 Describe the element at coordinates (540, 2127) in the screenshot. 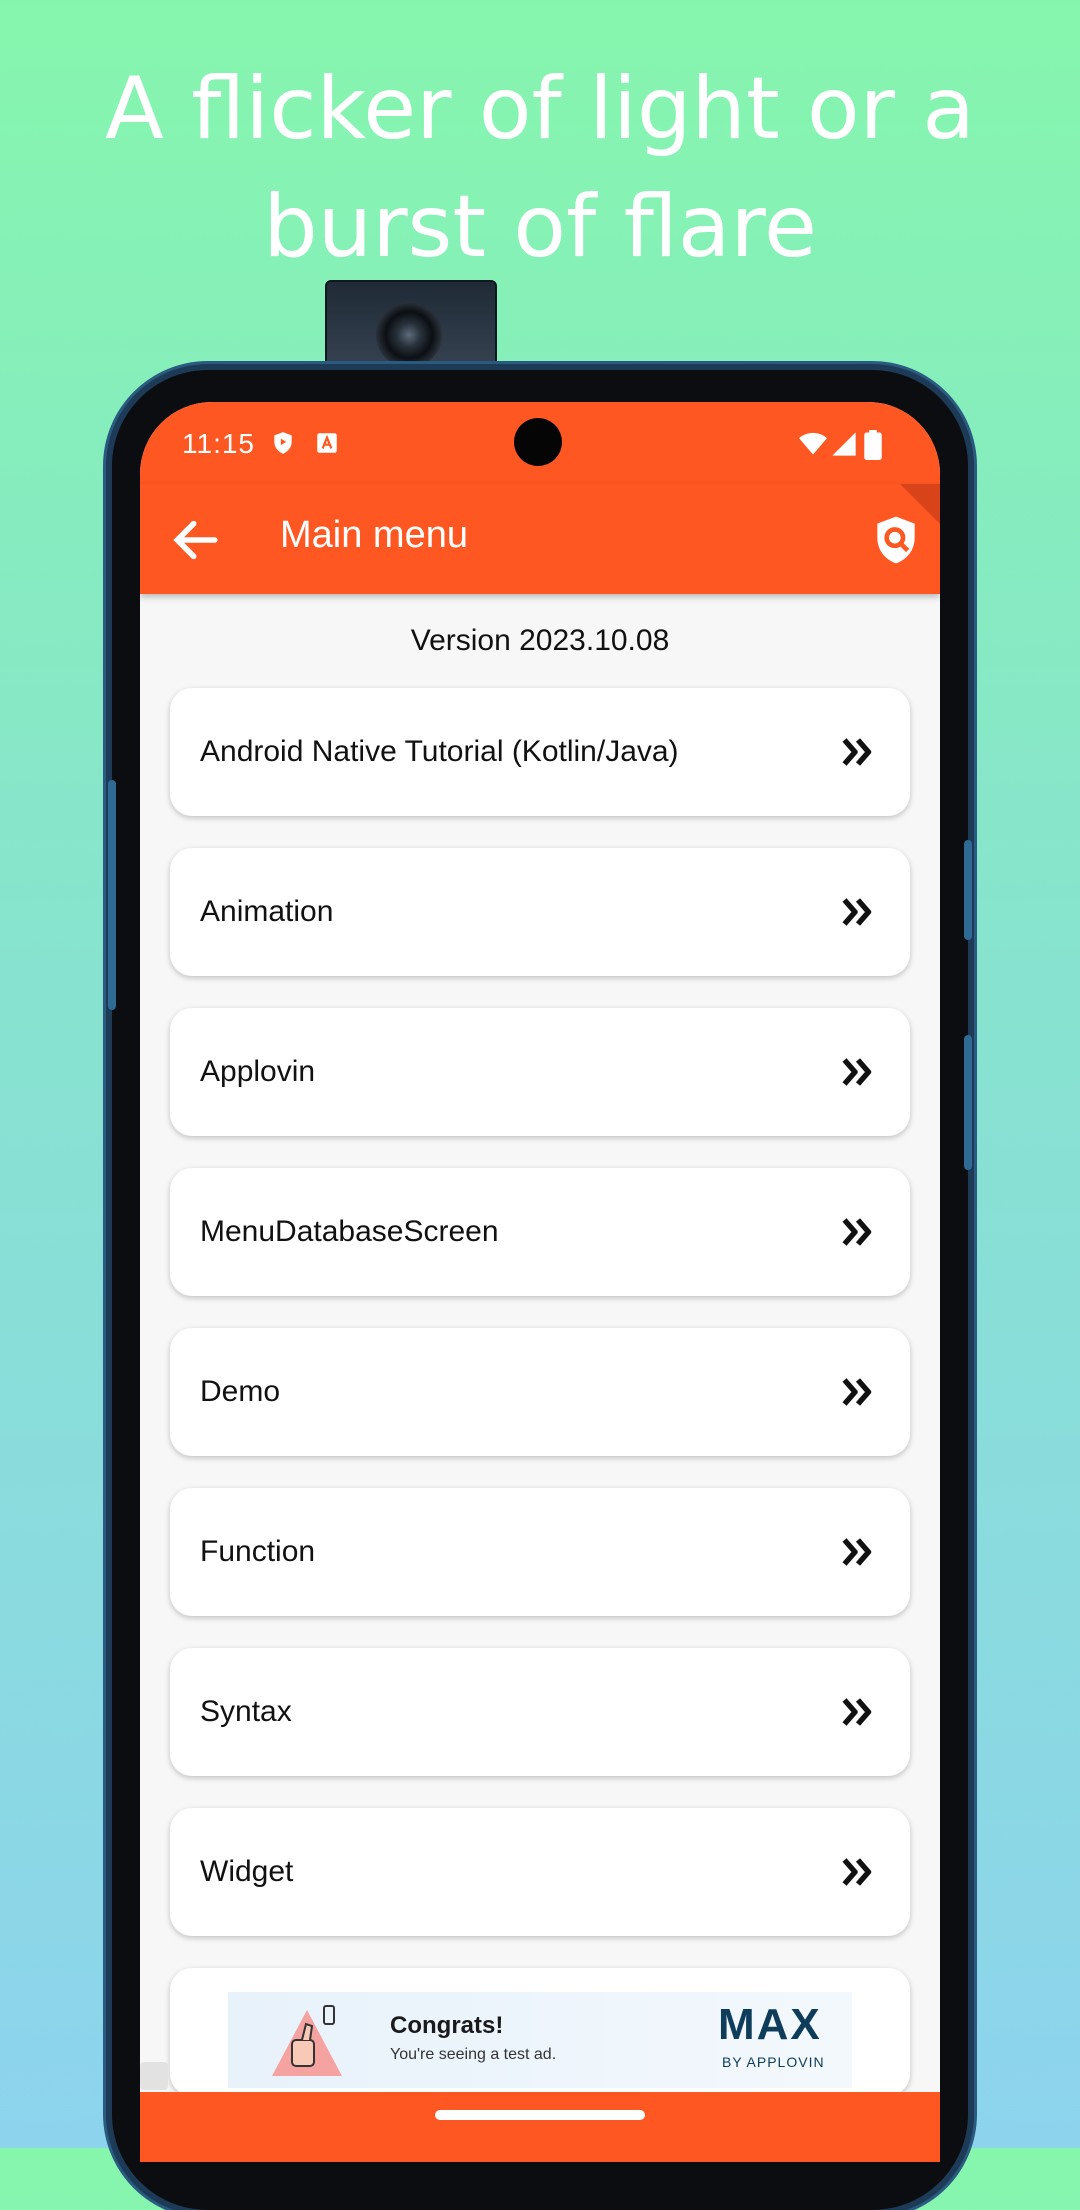

I see `navigation-bar` at that location.